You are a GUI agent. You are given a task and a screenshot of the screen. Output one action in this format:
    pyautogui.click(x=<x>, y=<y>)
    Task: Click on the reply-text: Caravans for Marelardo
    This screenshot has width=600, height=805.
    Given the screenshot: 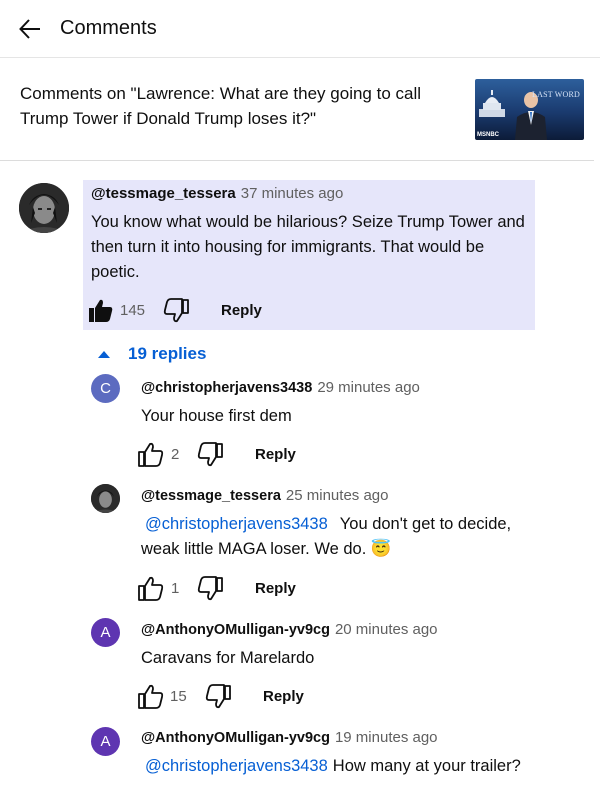 What is the action you would take?
    pyautogui.click(x=228, y=658)
    